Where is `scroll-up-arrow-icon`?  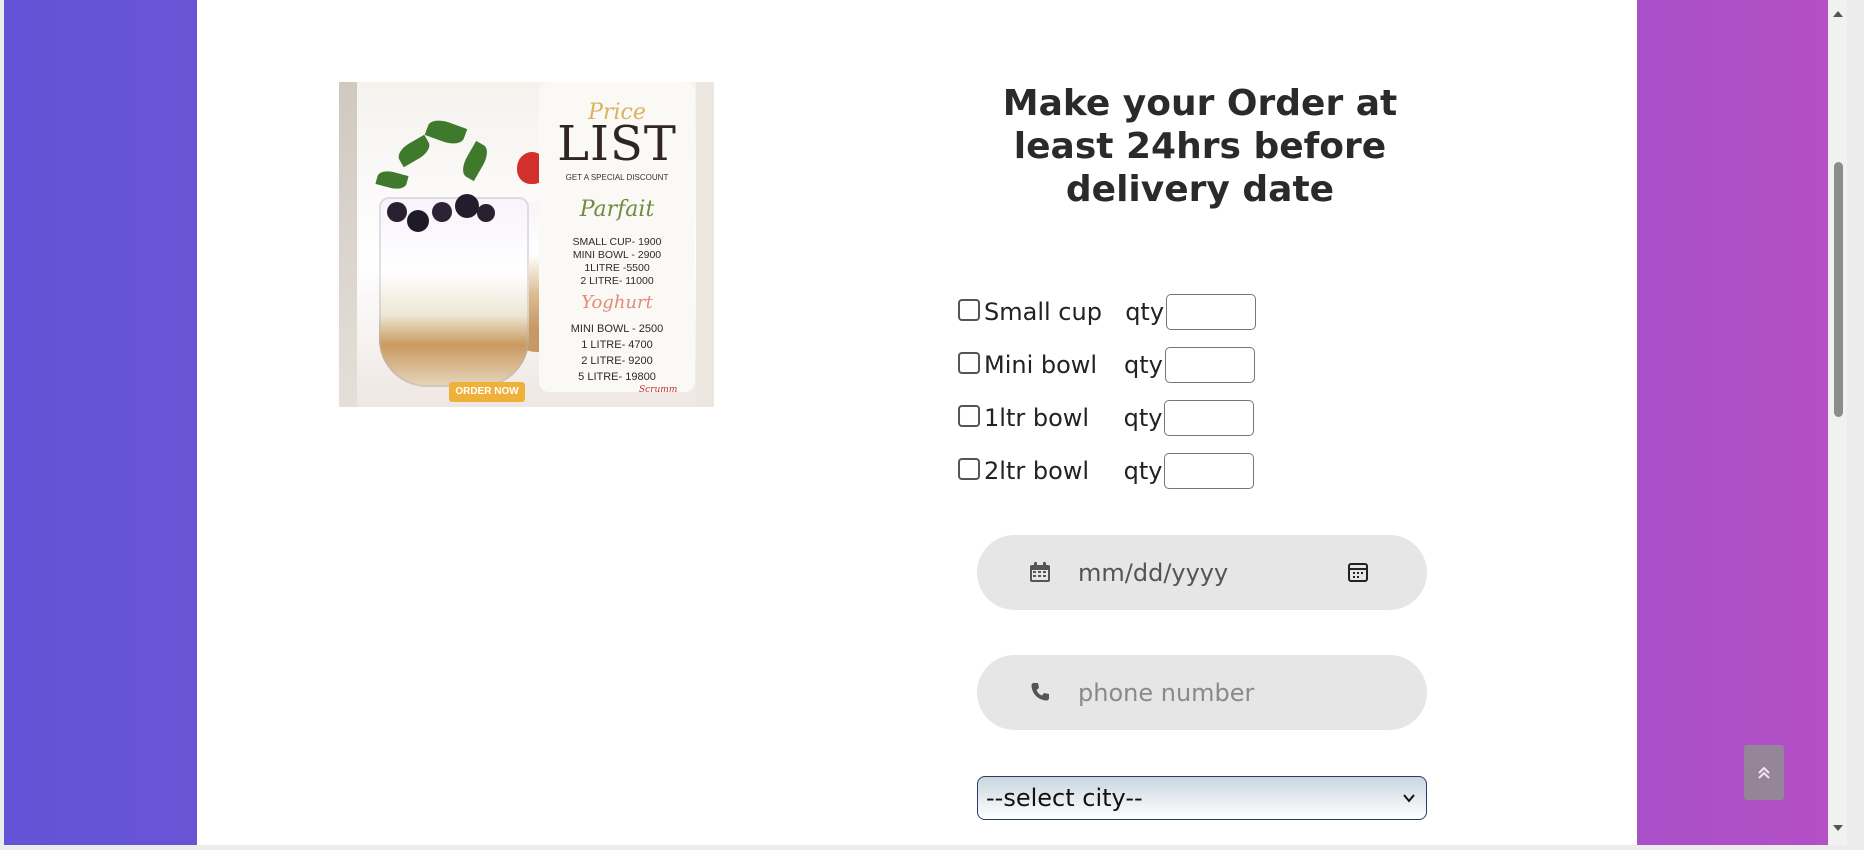
scroll-up-arrow-icon is located at coordinates (1838, 14).